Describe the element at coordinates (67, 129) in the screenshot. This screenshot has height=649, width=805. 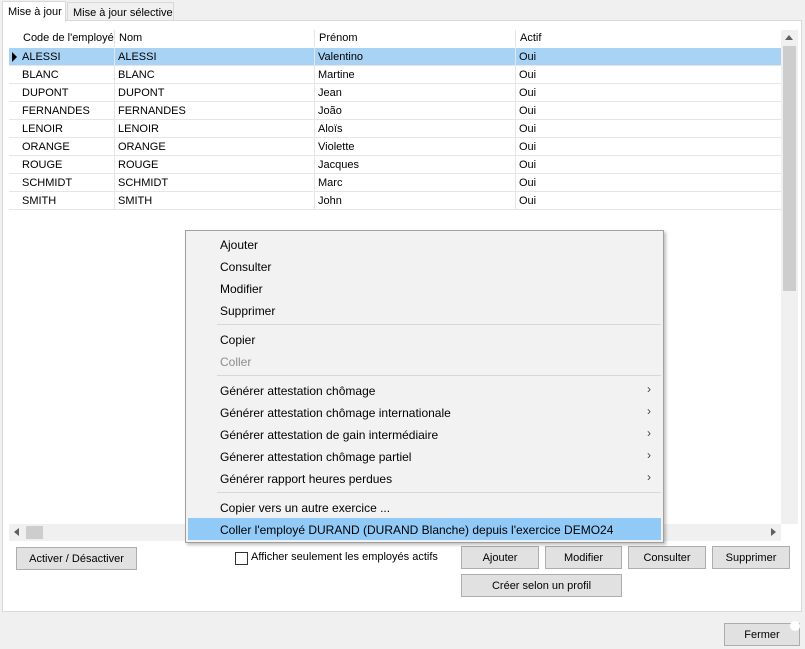
I see `cell-code: LENOIR` at that location.